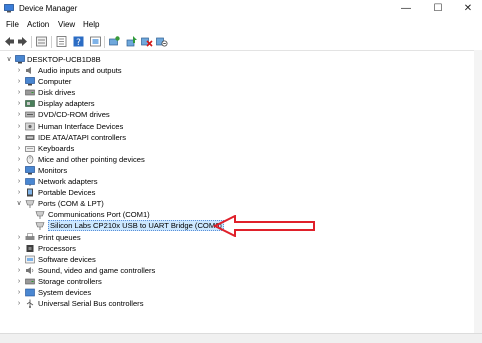 This screenshot has width=482, height=343. What do you see at coordinates (91, 159) in the screenshot?
I see `tree-category-label: Mice and other pointing devices` at bounding box center [91, 159].